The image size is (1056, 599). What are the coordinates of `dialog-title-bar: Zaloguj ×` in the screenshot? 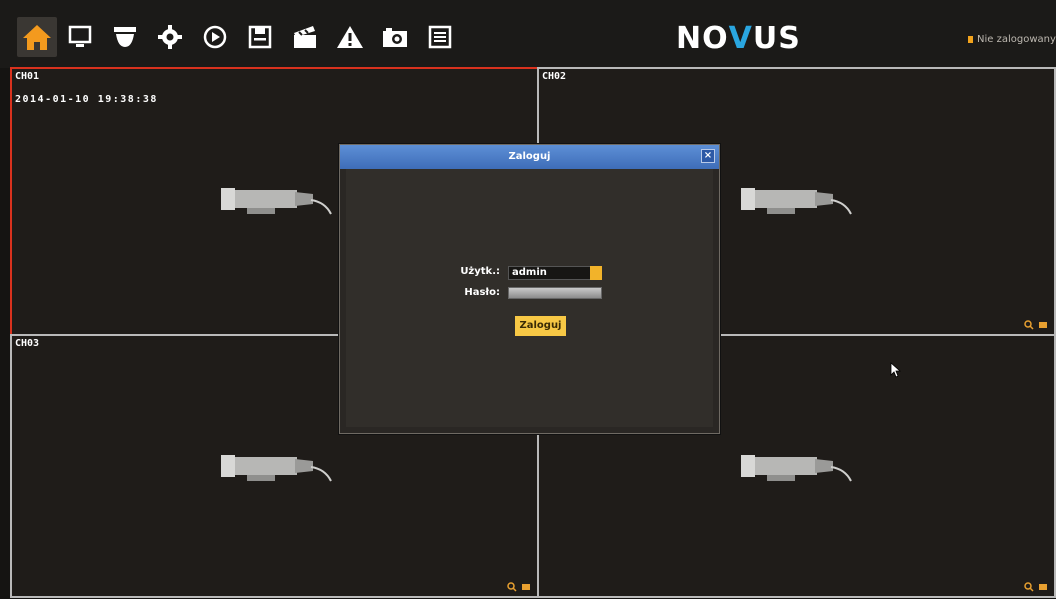 It's located at (529, 157).